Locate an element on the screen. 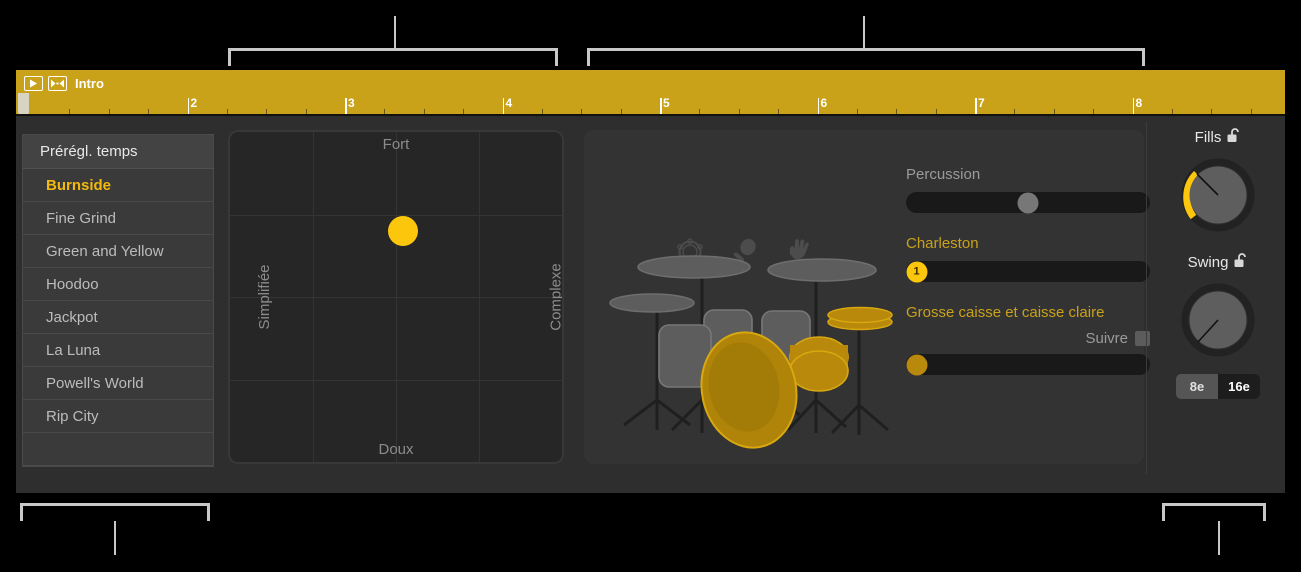 Image resolution: width=1301 pixels, height=572 pixels. xy-label-simple: Simplifiée is located at coordinates (265, 297).